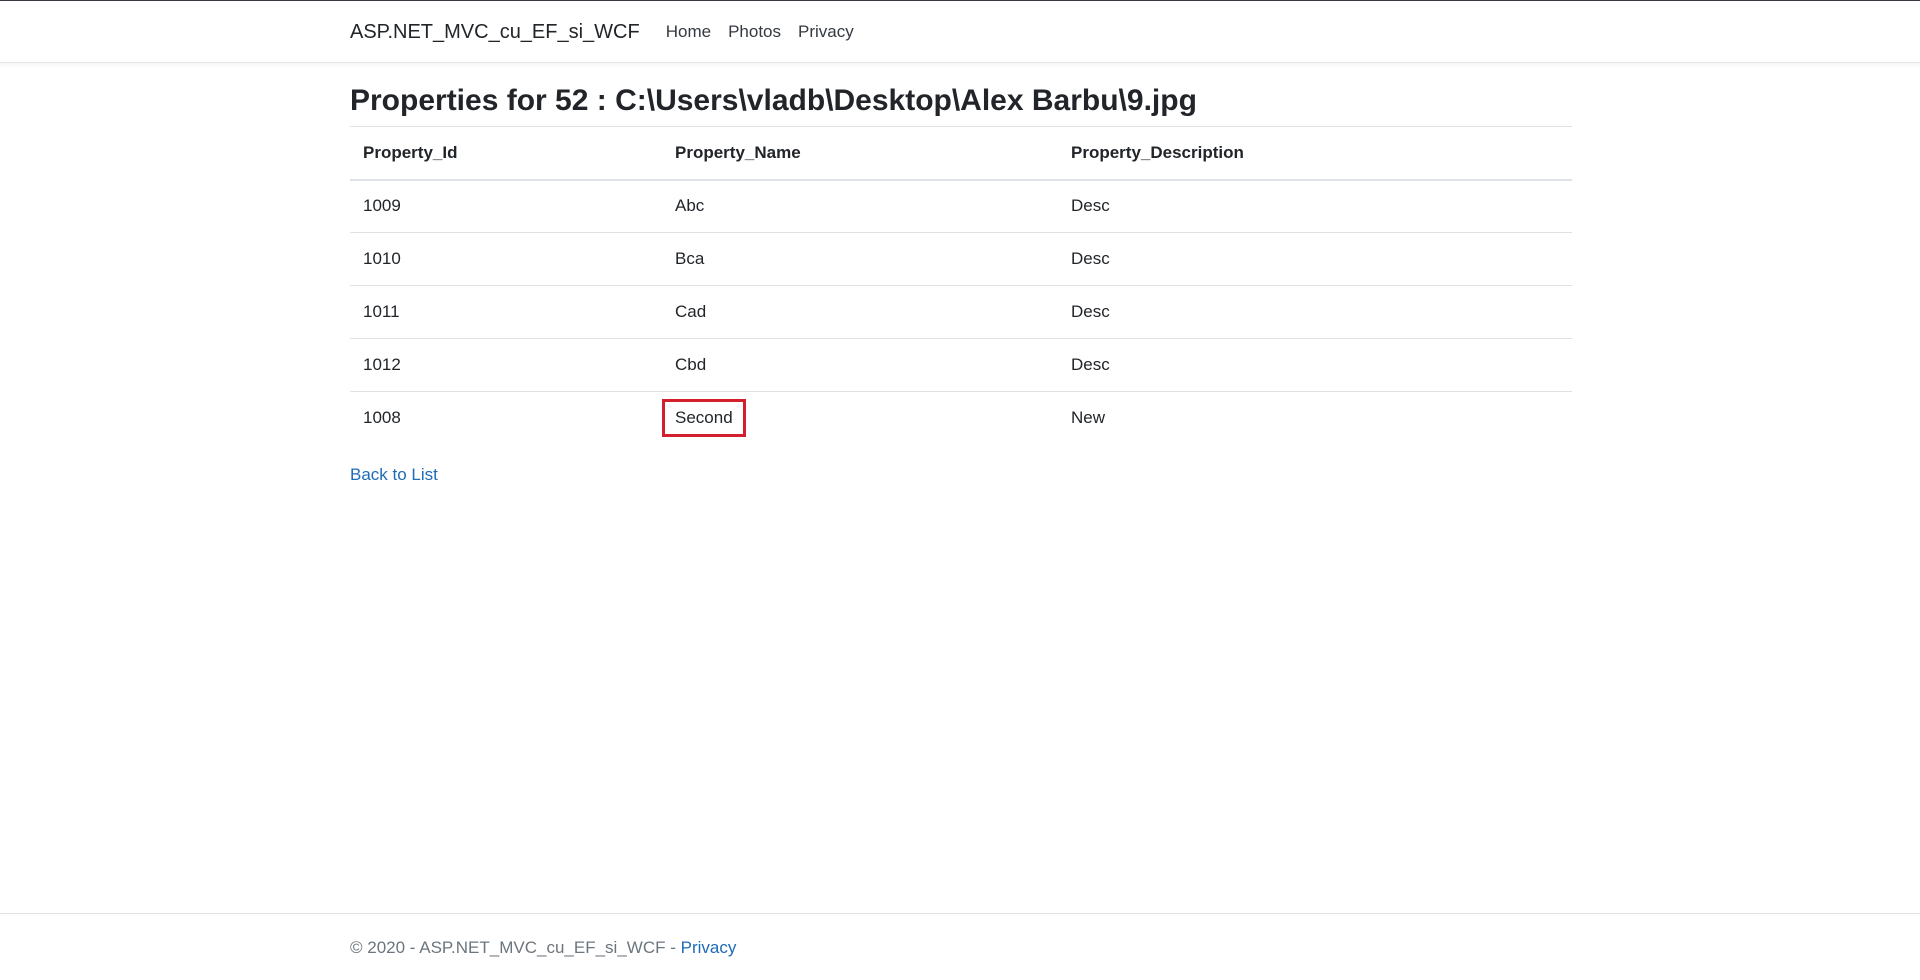  What do you see at coordinates (495, 32) in the screenshot?
I see `navbar-brand: ASP.NET_MVC_cu_EF_si_WCF` at bounding box center [495, 32].